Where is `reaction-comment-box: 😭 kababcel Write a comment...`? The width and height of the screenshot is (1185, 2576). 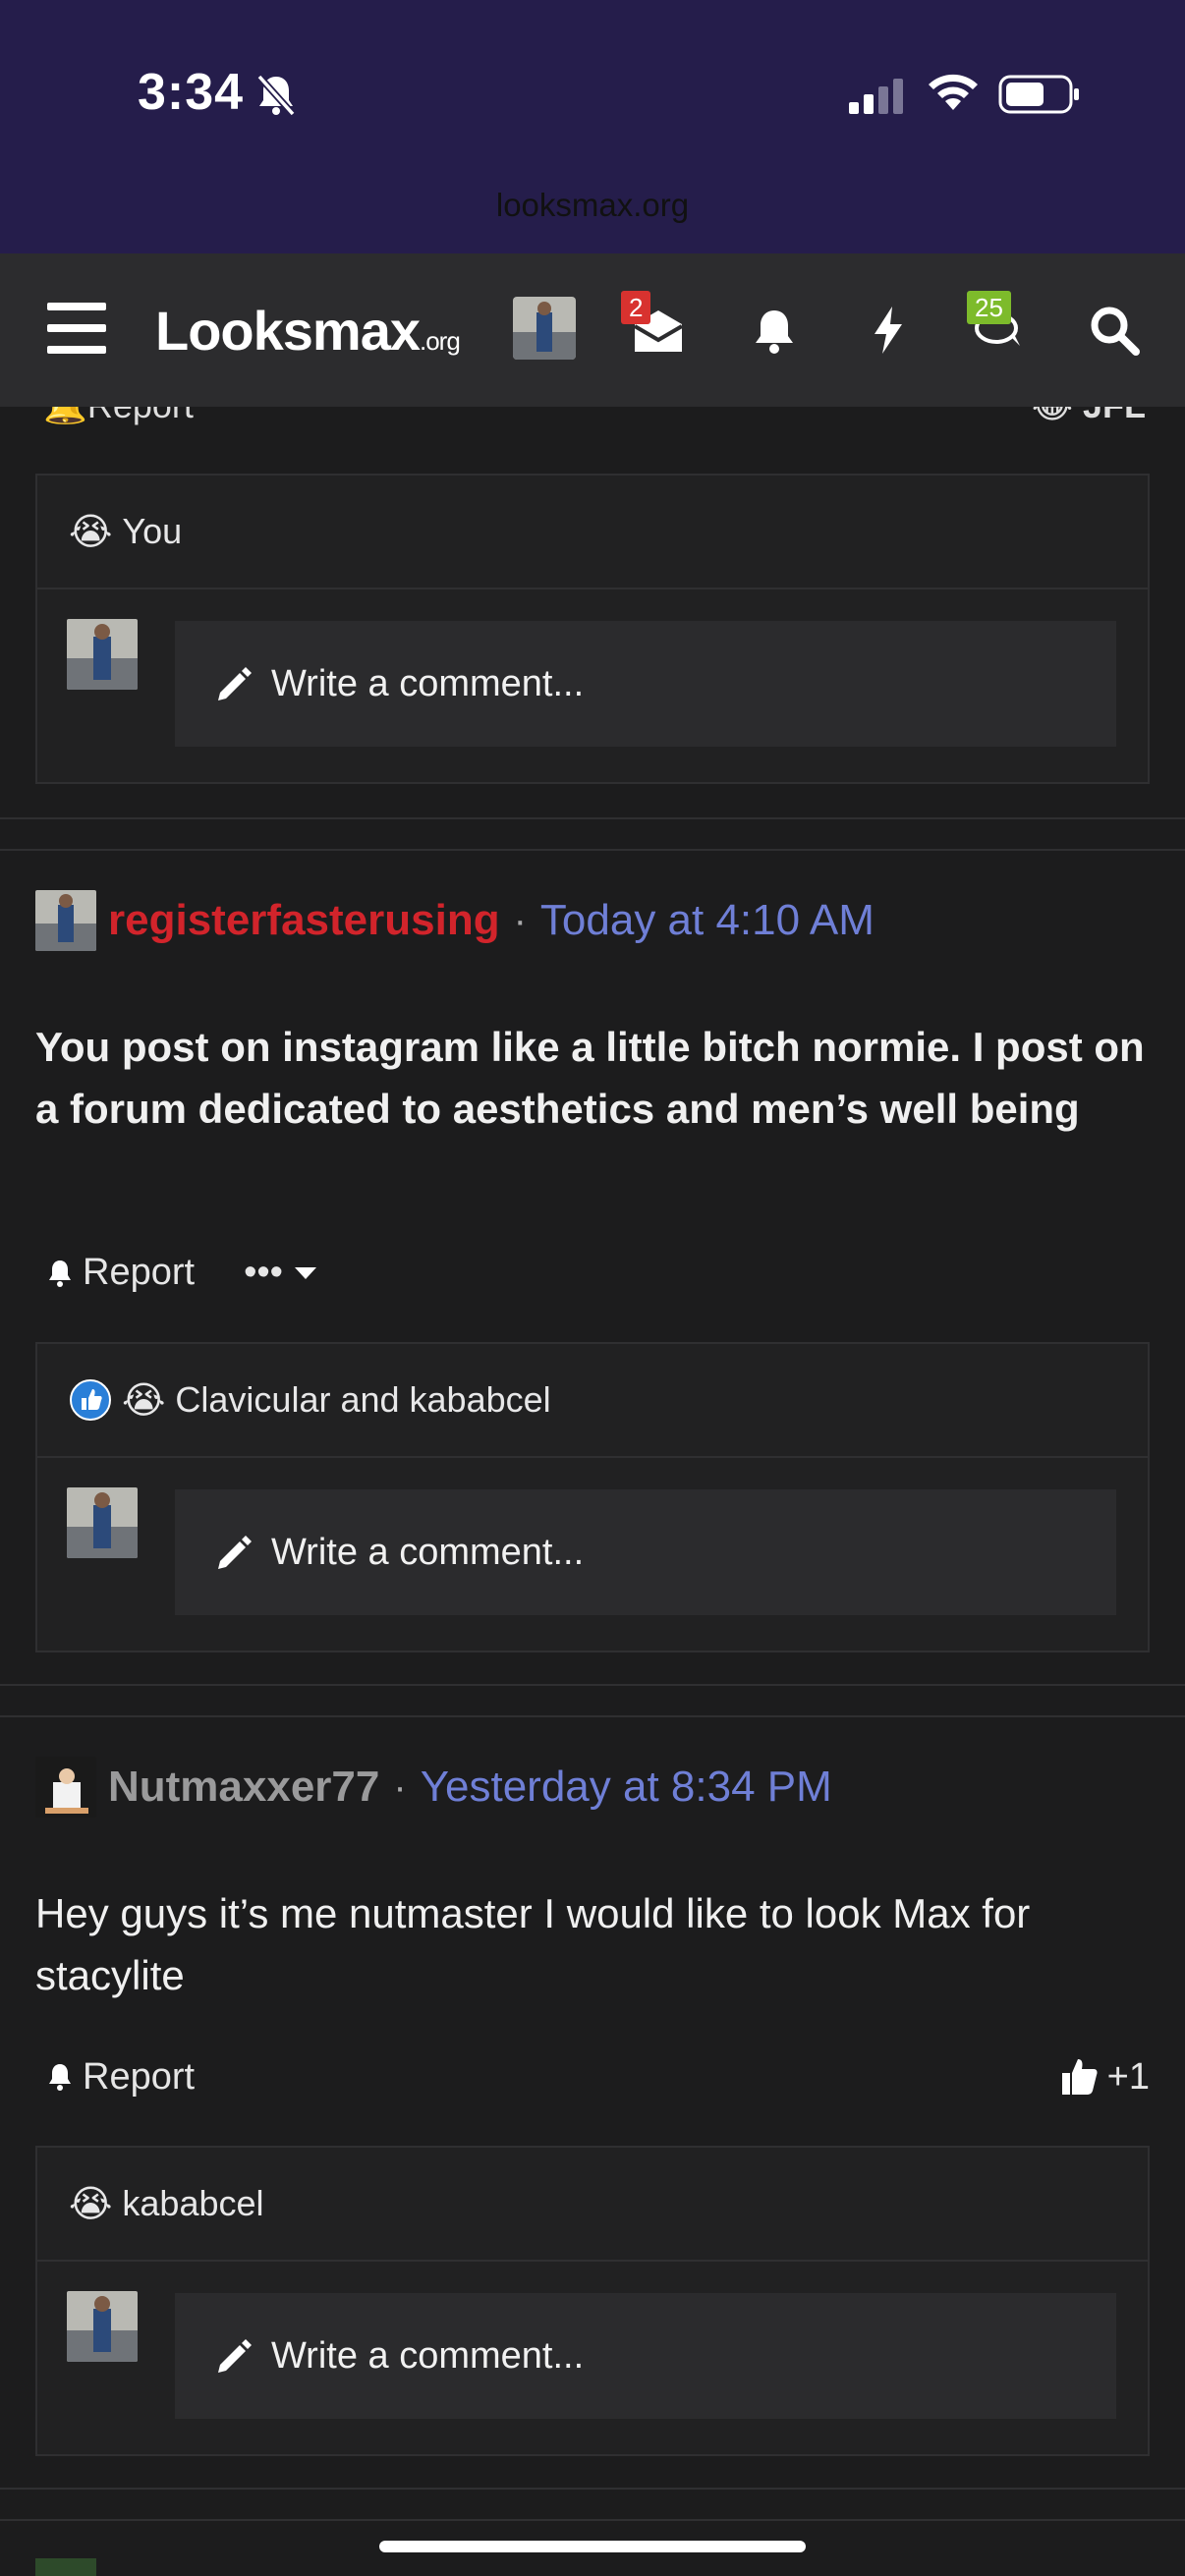
reaction-comment-box: 😭 kababcel Write a comment... is located at coordinates (592, 2301).